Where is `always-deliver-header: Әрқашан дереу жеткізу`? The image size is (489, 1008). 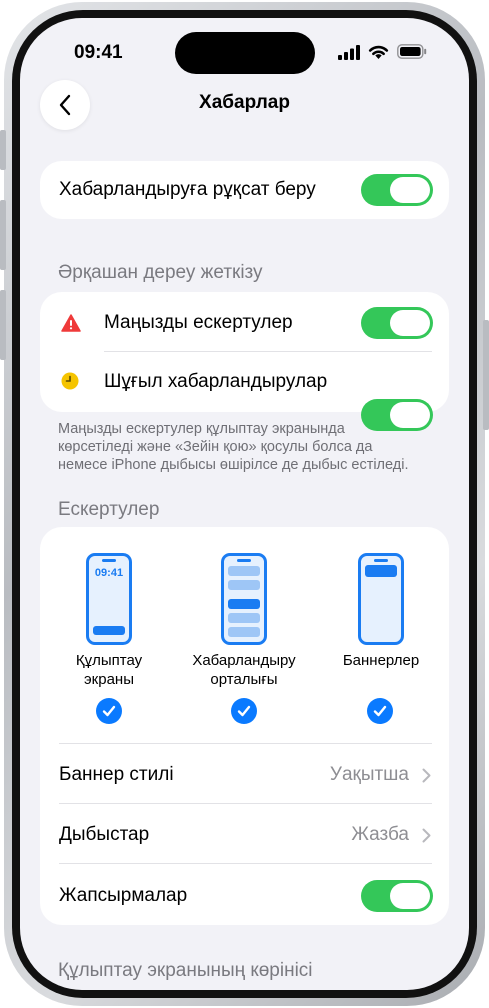
always-deliver-header: Әрқашан дереу жеткізу is located at coordinates (160, 272).